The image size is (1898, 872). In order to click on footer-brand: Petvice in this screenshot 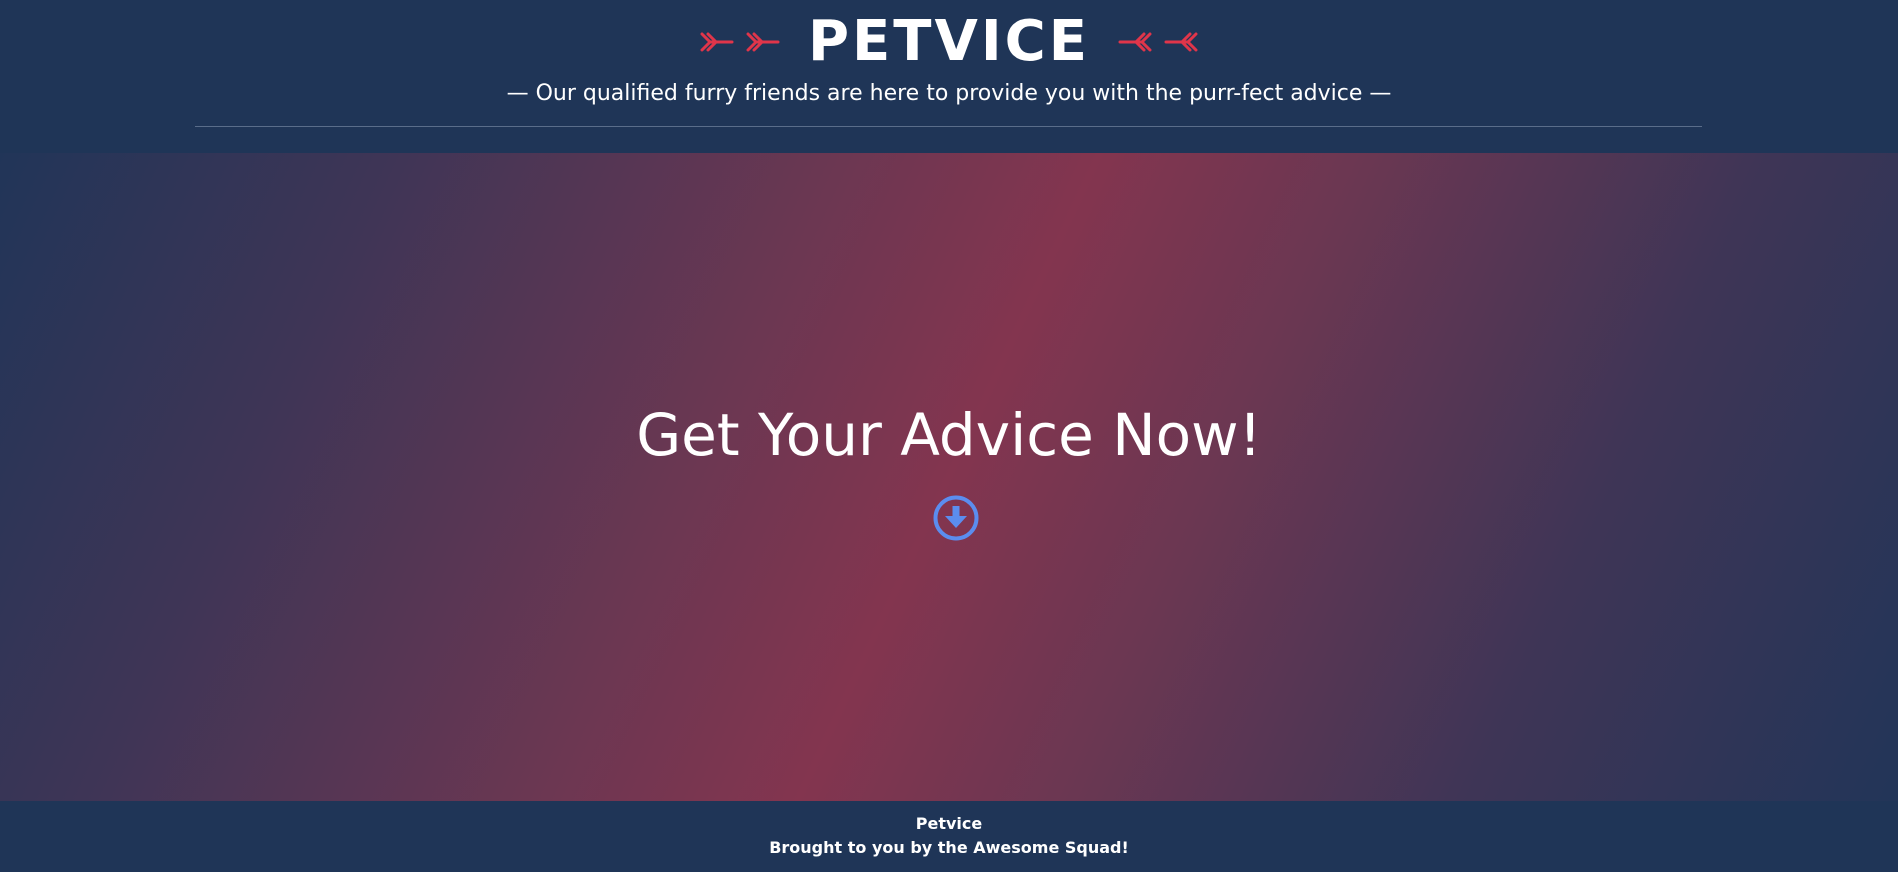, I will do `click(949, 823)`.